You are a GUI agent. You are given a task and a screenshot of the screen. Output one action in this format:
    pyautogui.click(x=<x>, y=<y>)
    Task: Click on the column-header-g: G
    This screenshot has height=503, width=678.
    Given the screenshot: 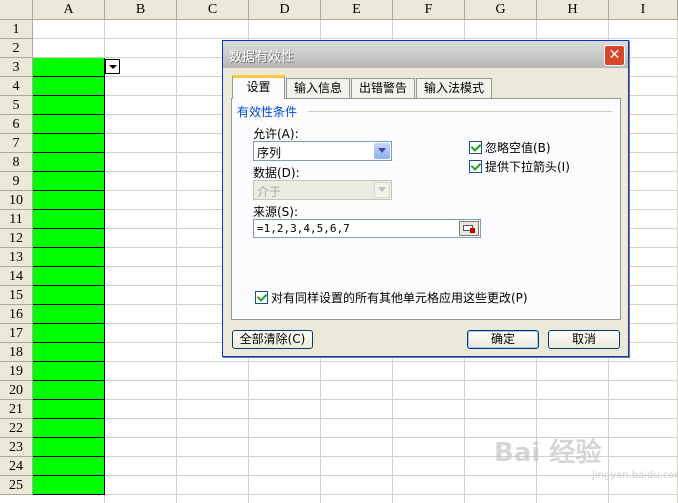 What is the action you would take?
    pyautogui.click(x=501, y=10)
    